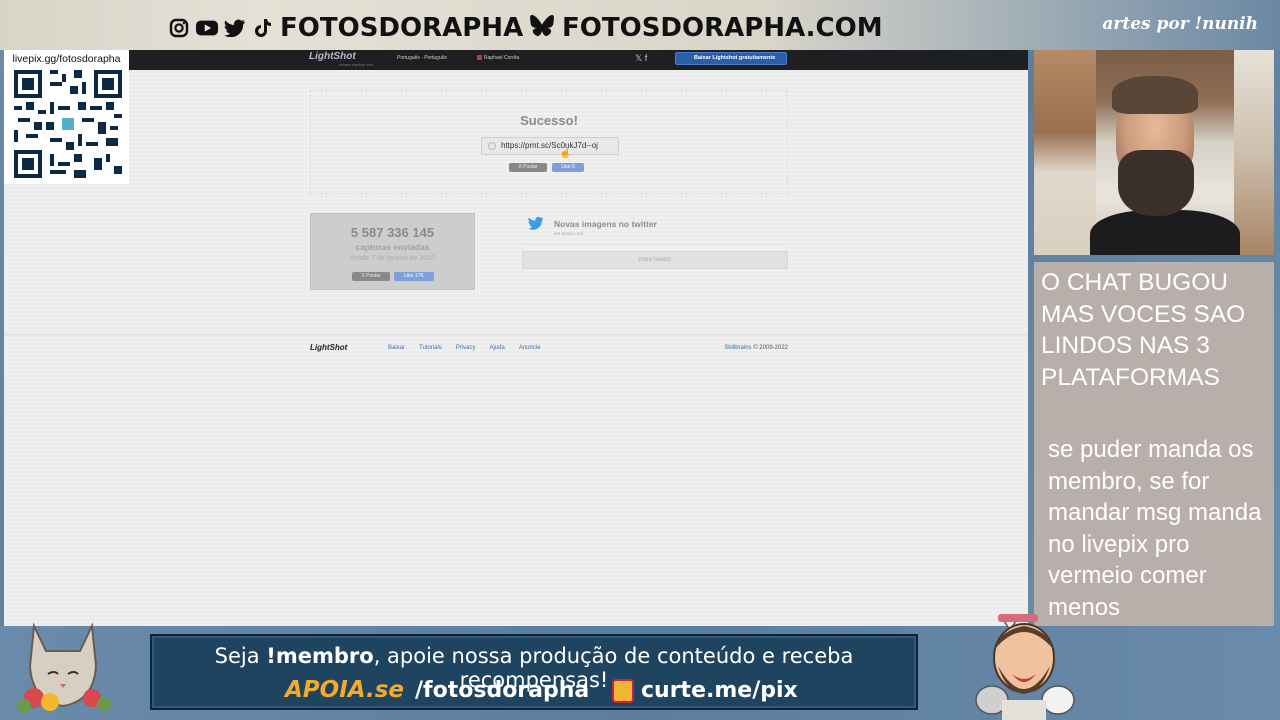 This screenshot has height=720, width=1280. Describe the element at coordinates (655, 260) in the screenshot. I see `more-tweets-button: more tweets` at that location.